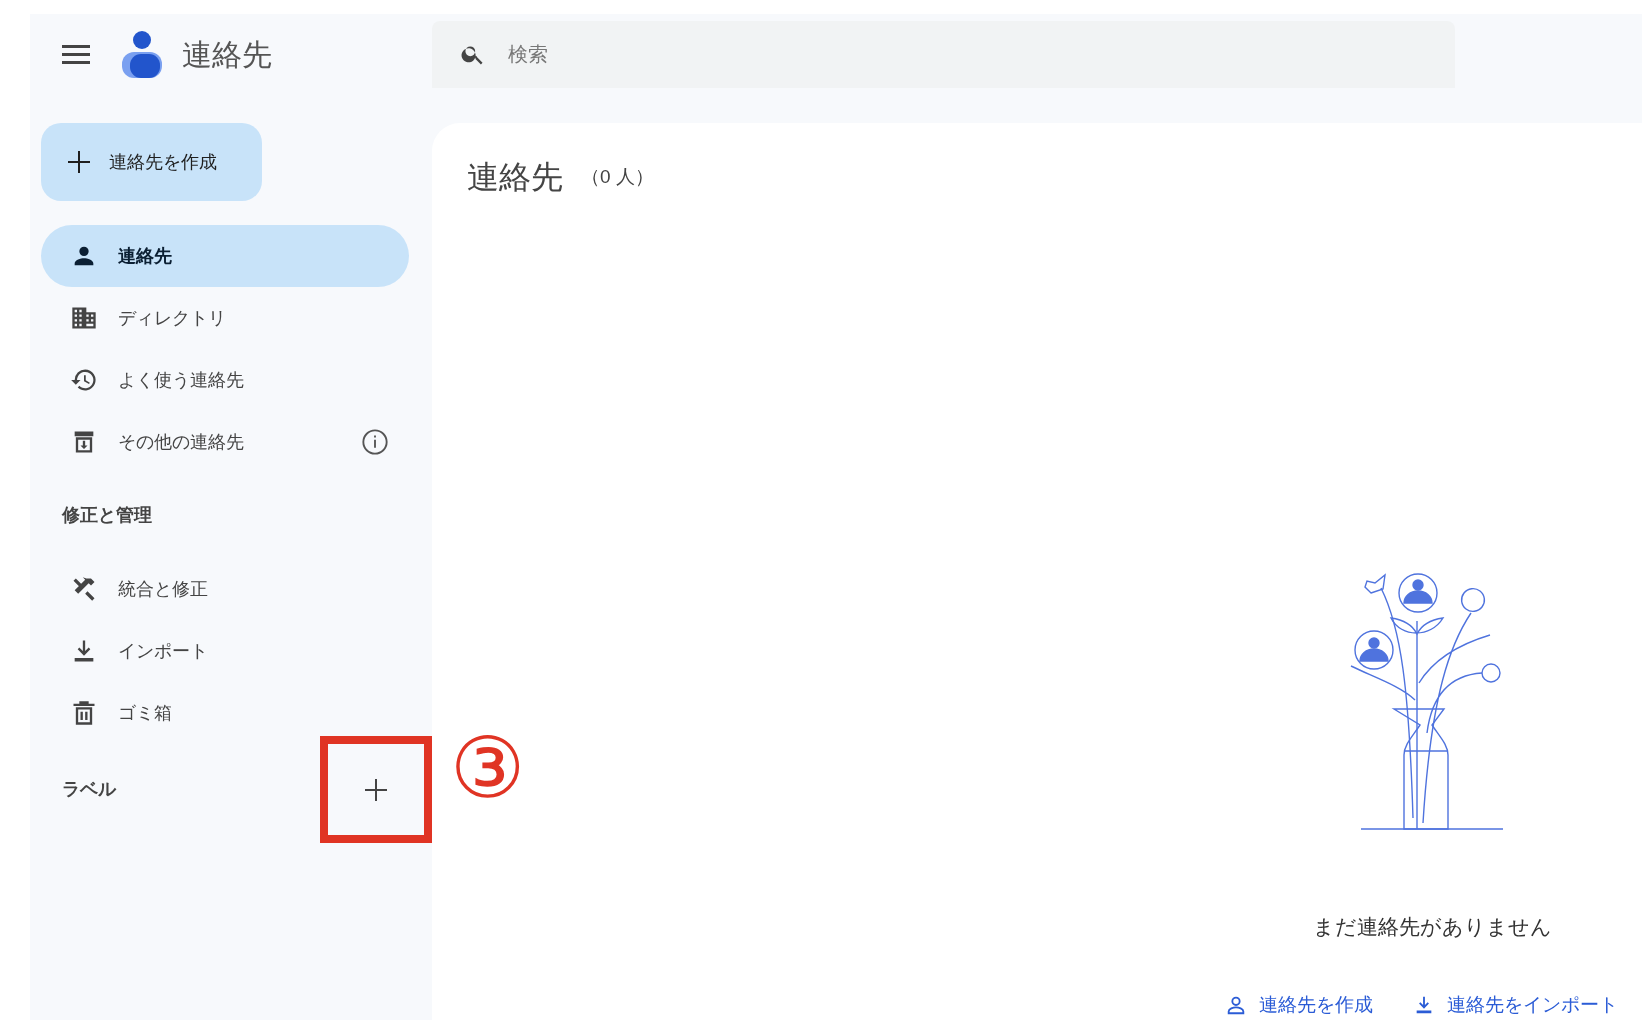 Image resolution: width=1642 pixels, height=1020 pixels. What do you see at coordinates (225, 380) in the screenshot?
I see `nav-item: よく使う連絡先` at bounding box center [225, 380].